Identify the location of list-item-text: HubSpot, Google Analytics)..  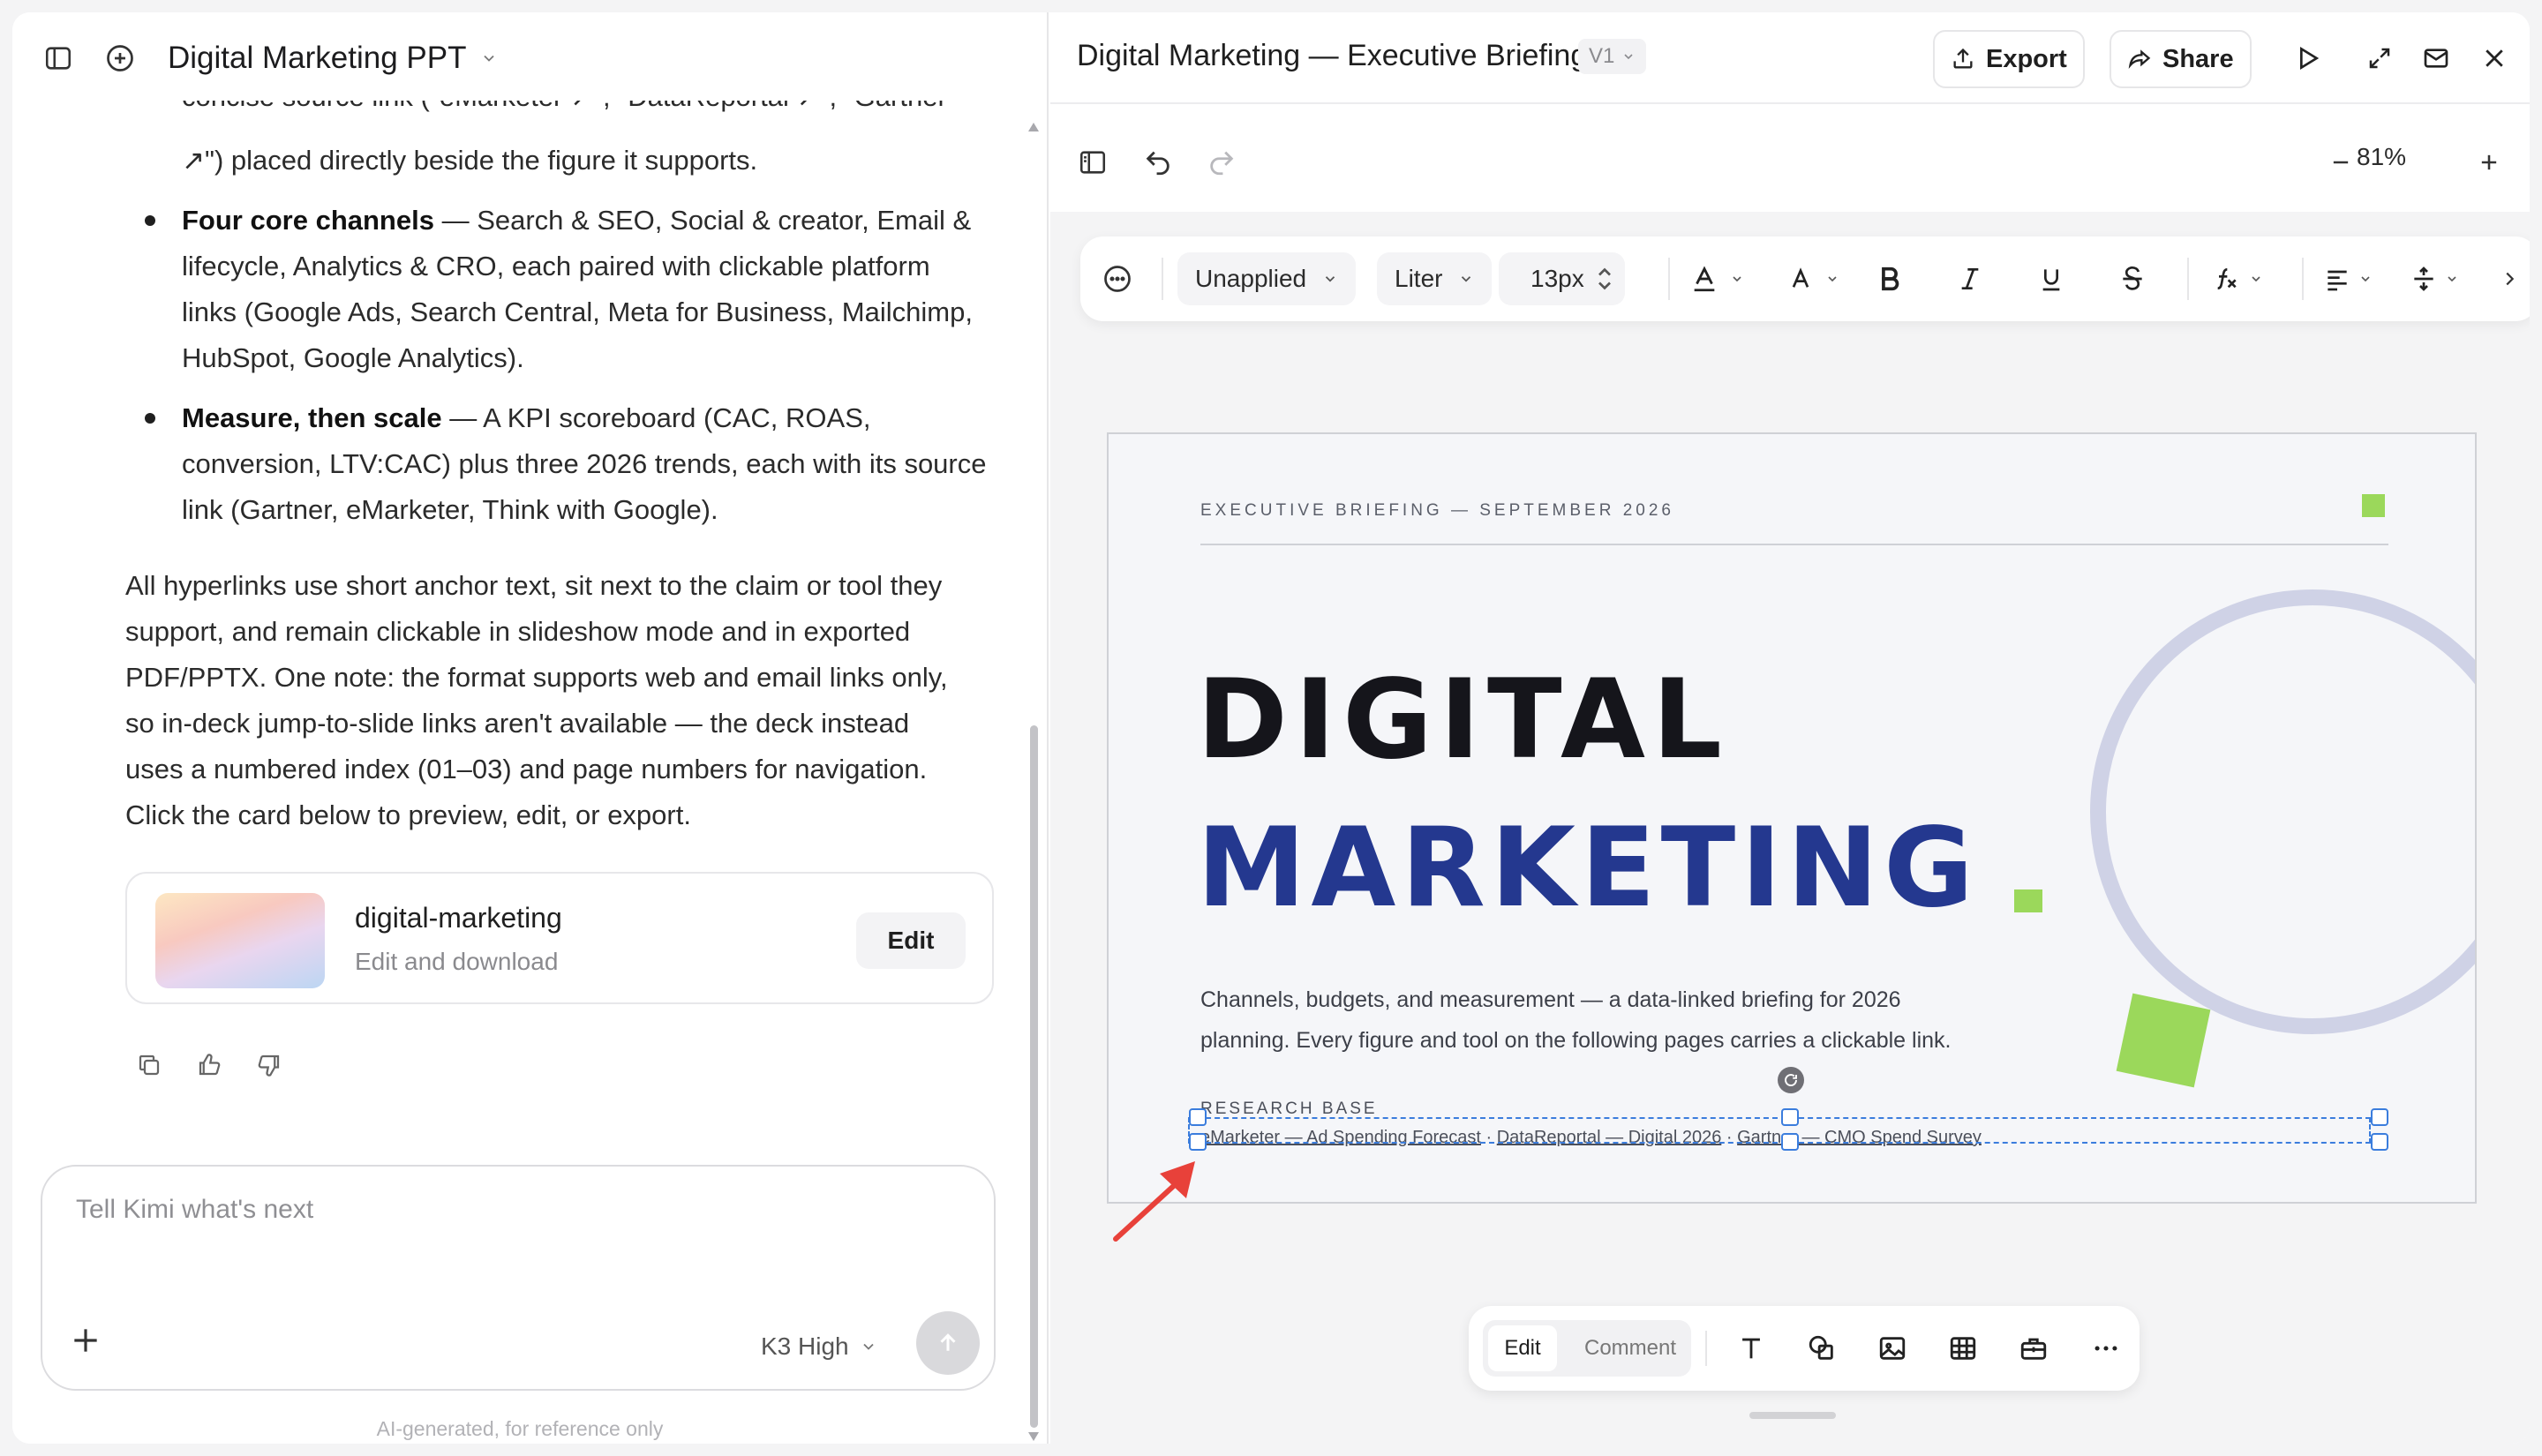
(353, 357).